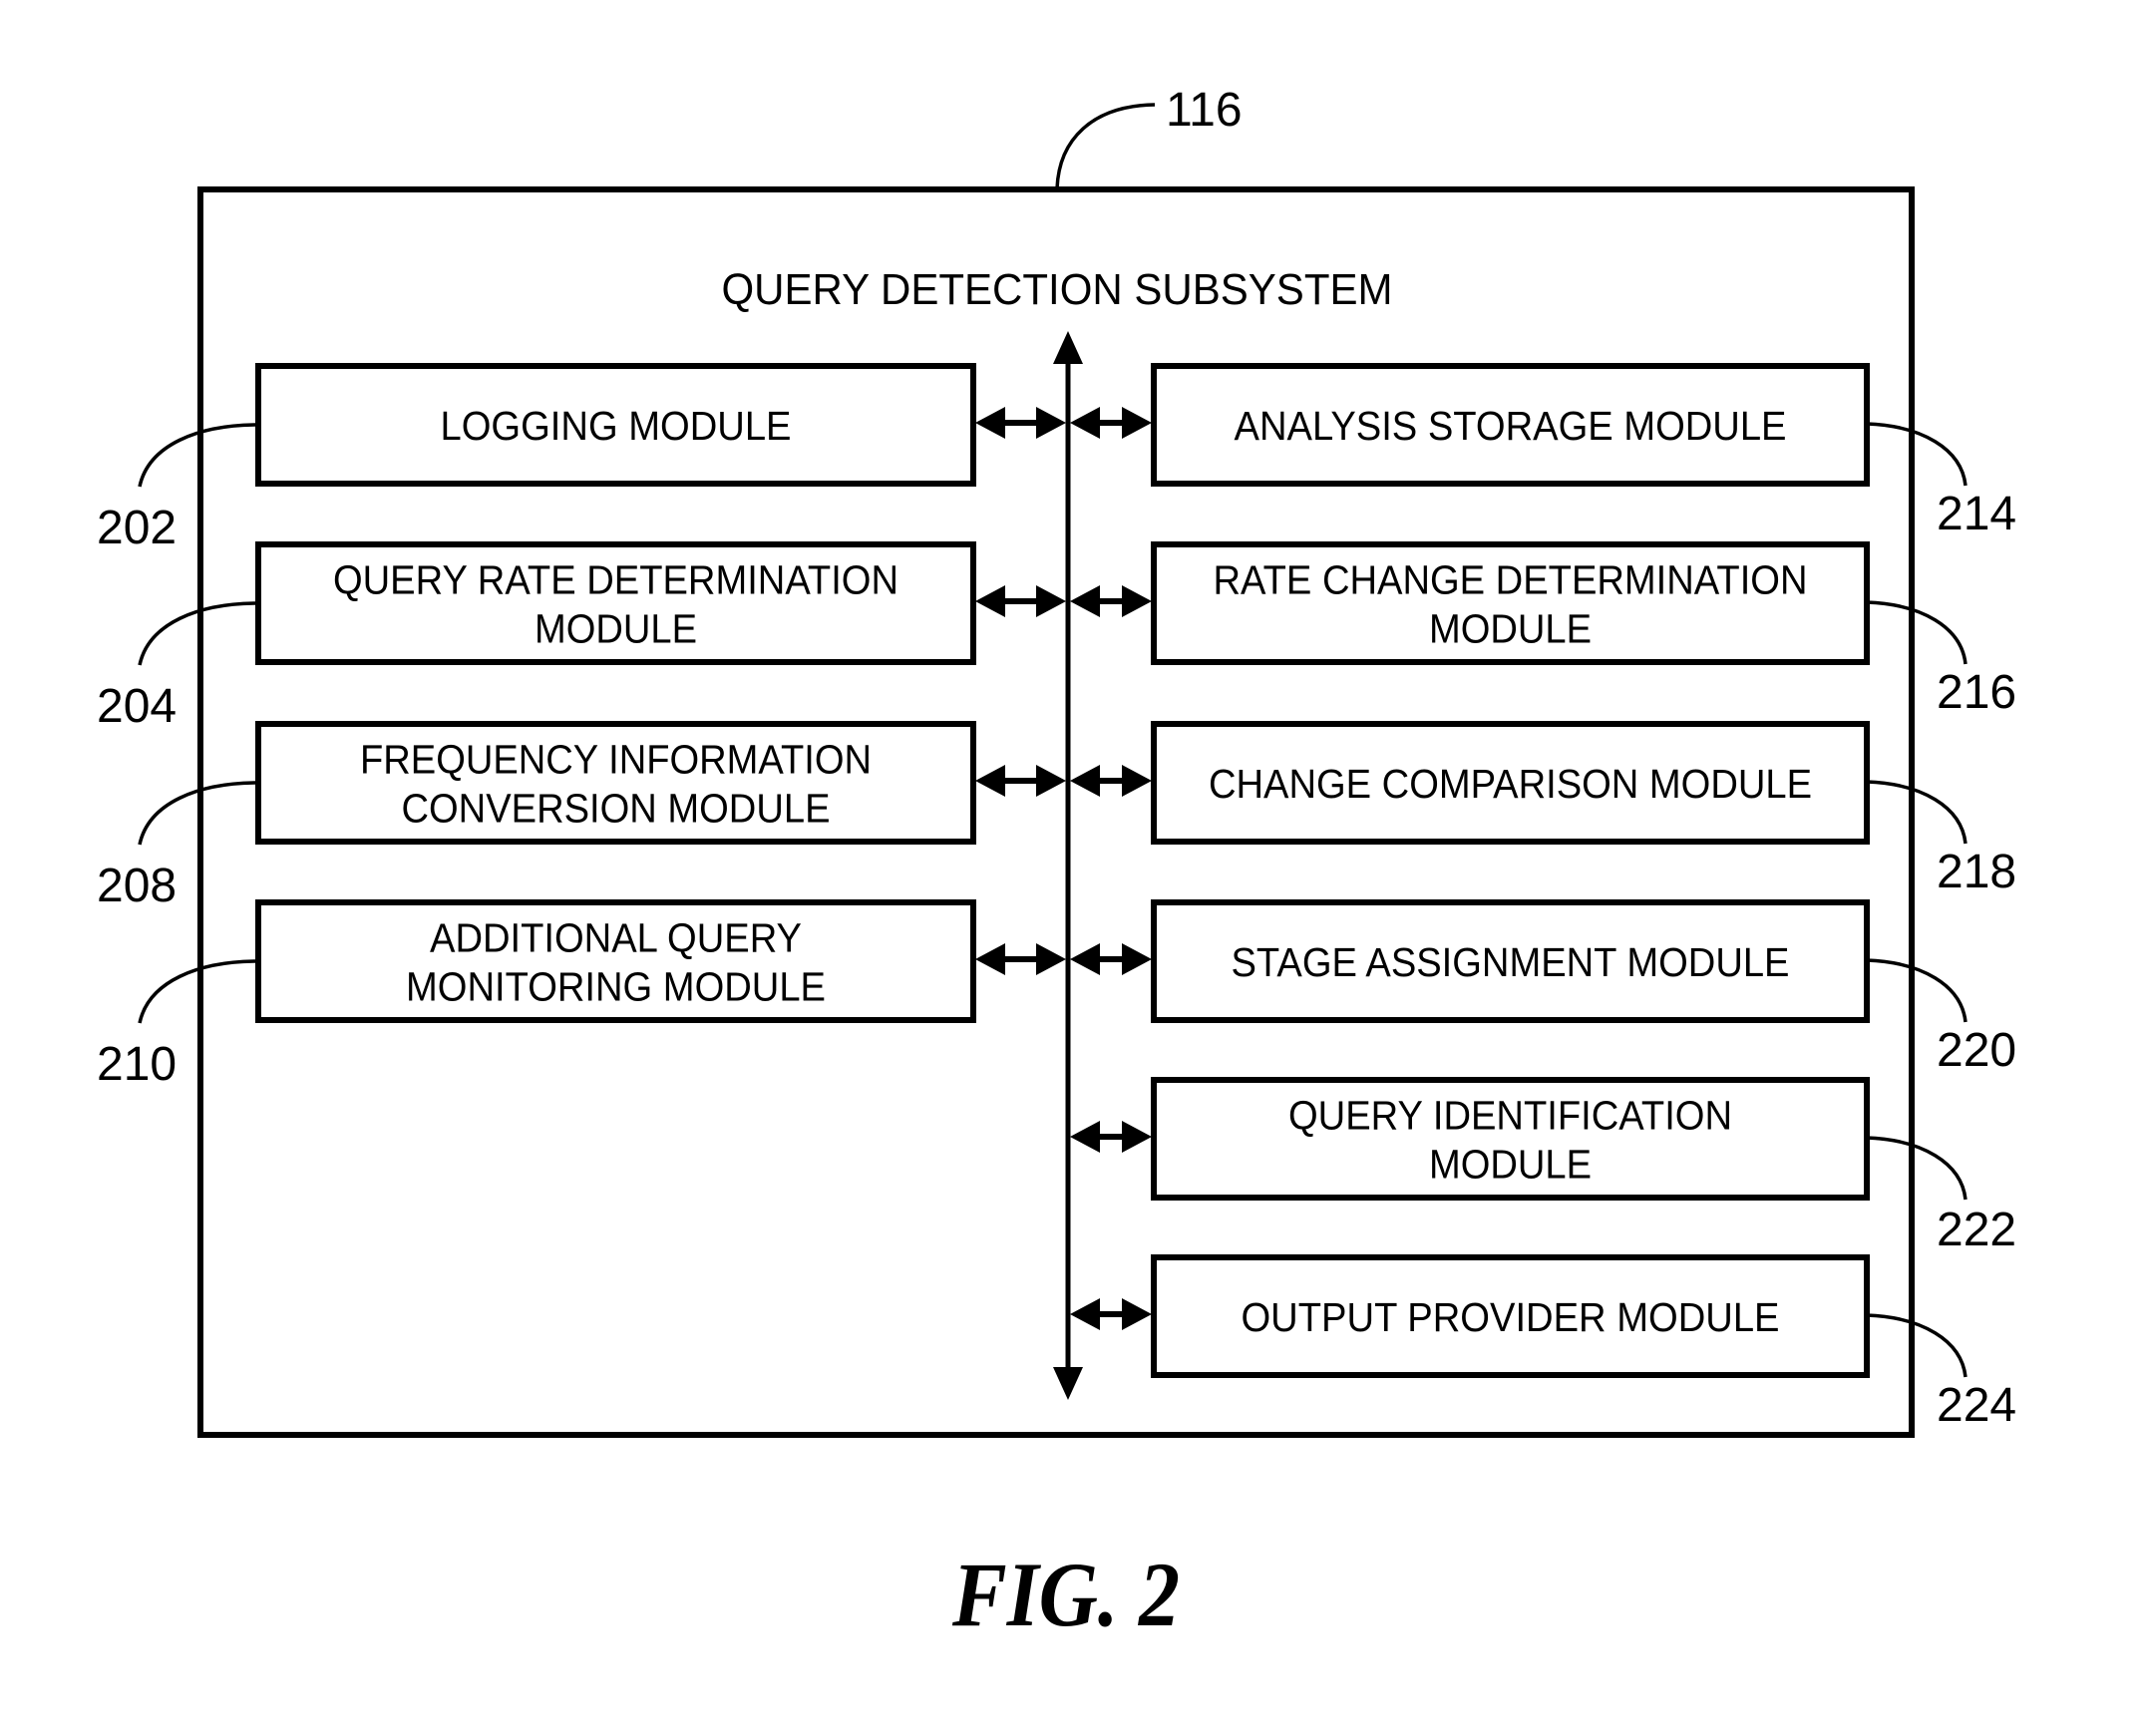 Image resolution: width=2149 pixels, height=1736 pixels. I want to click on module-216: RATE CHANGE DETERMINATIONMODULE 216, so click(1543, 630).